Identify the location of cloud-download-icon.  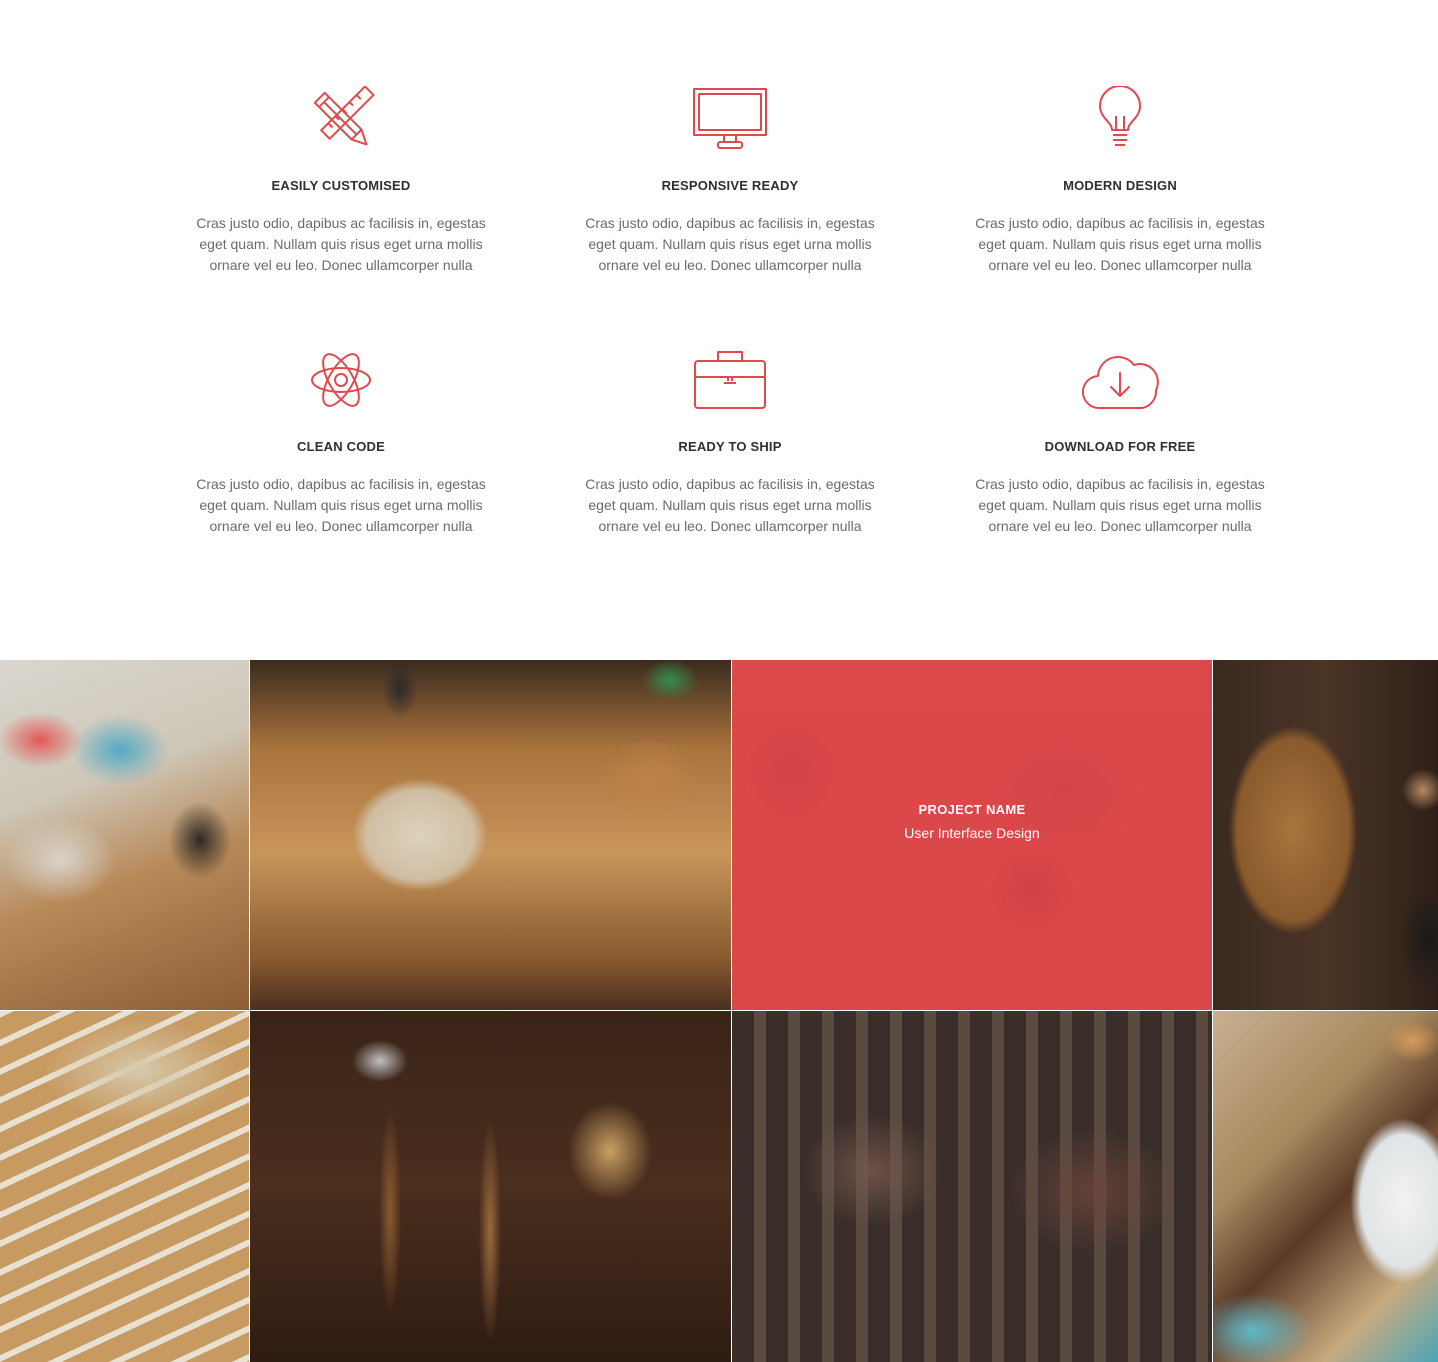
(1120, 380).